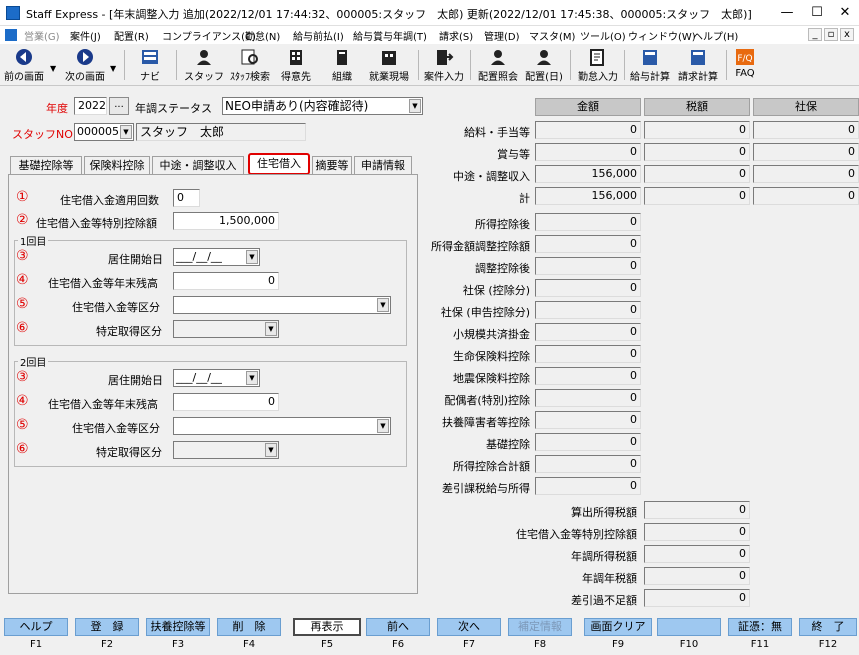 The image size is (859, 655). Describe the element at coordinates (552, 35) in the screenshot. I see `menu-master: マスタ(M)` at that location.